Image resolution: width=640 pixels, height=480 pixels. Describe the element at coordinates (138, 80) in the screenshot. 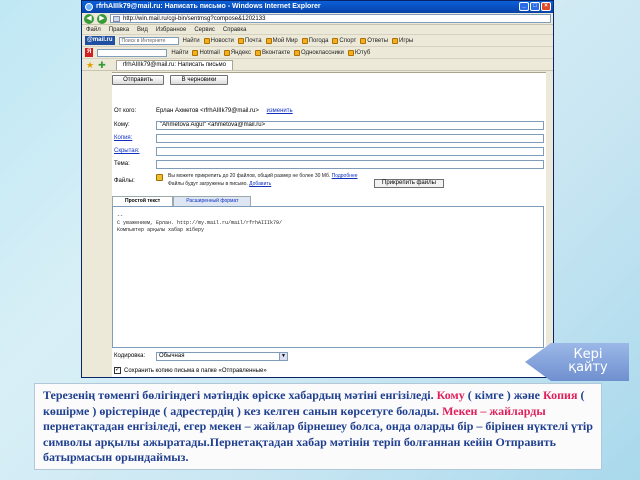

I see `send-button: Отправить` at that location.